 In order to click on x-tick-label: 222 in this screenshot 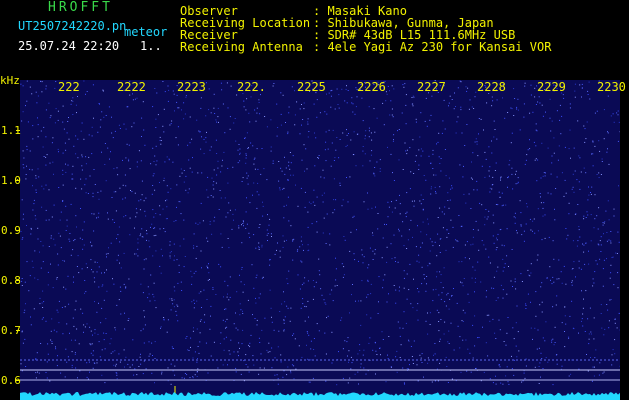, I will do `click(69, 87)`.